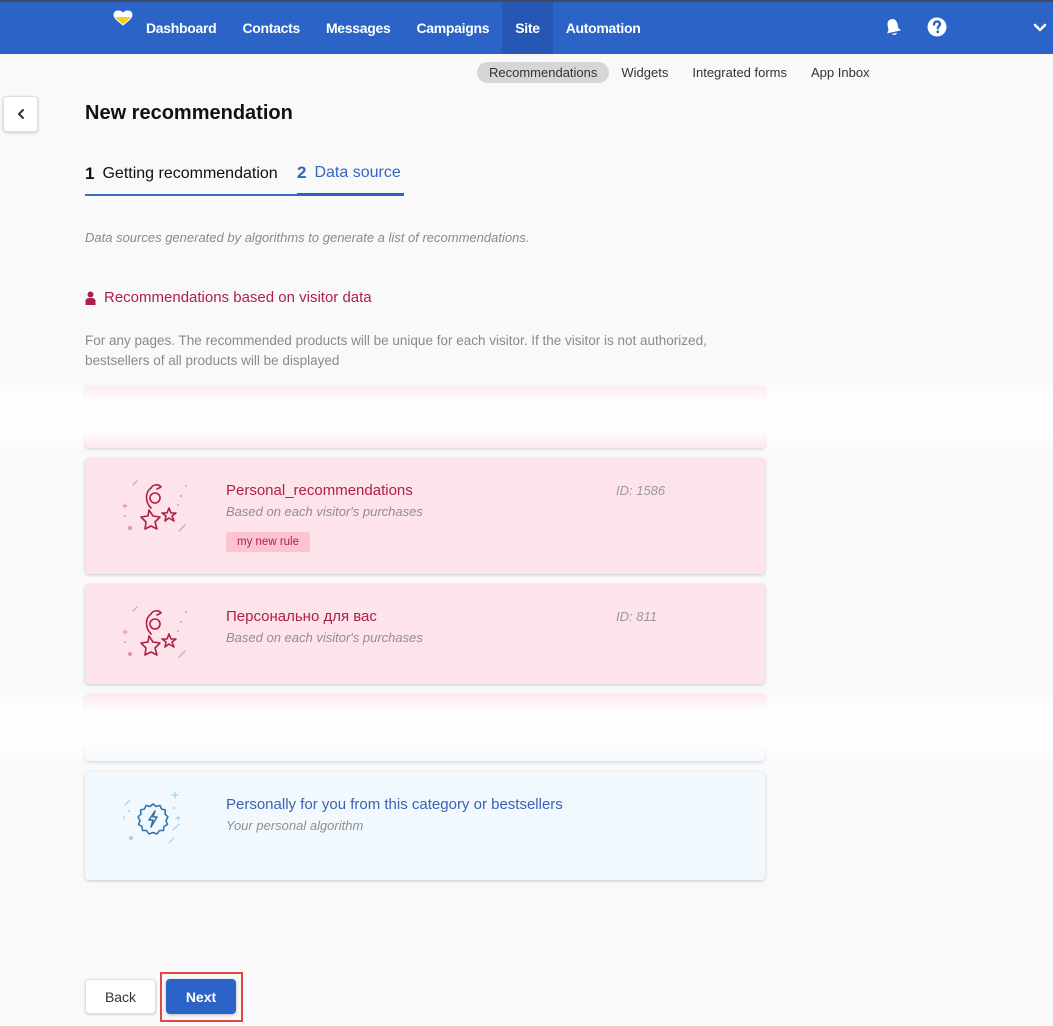 This screenshot has height=1026, width=1053. Describe the element at coordinates (152, 817) in the screenshot. I see `lightning-badge-icon` at that location.